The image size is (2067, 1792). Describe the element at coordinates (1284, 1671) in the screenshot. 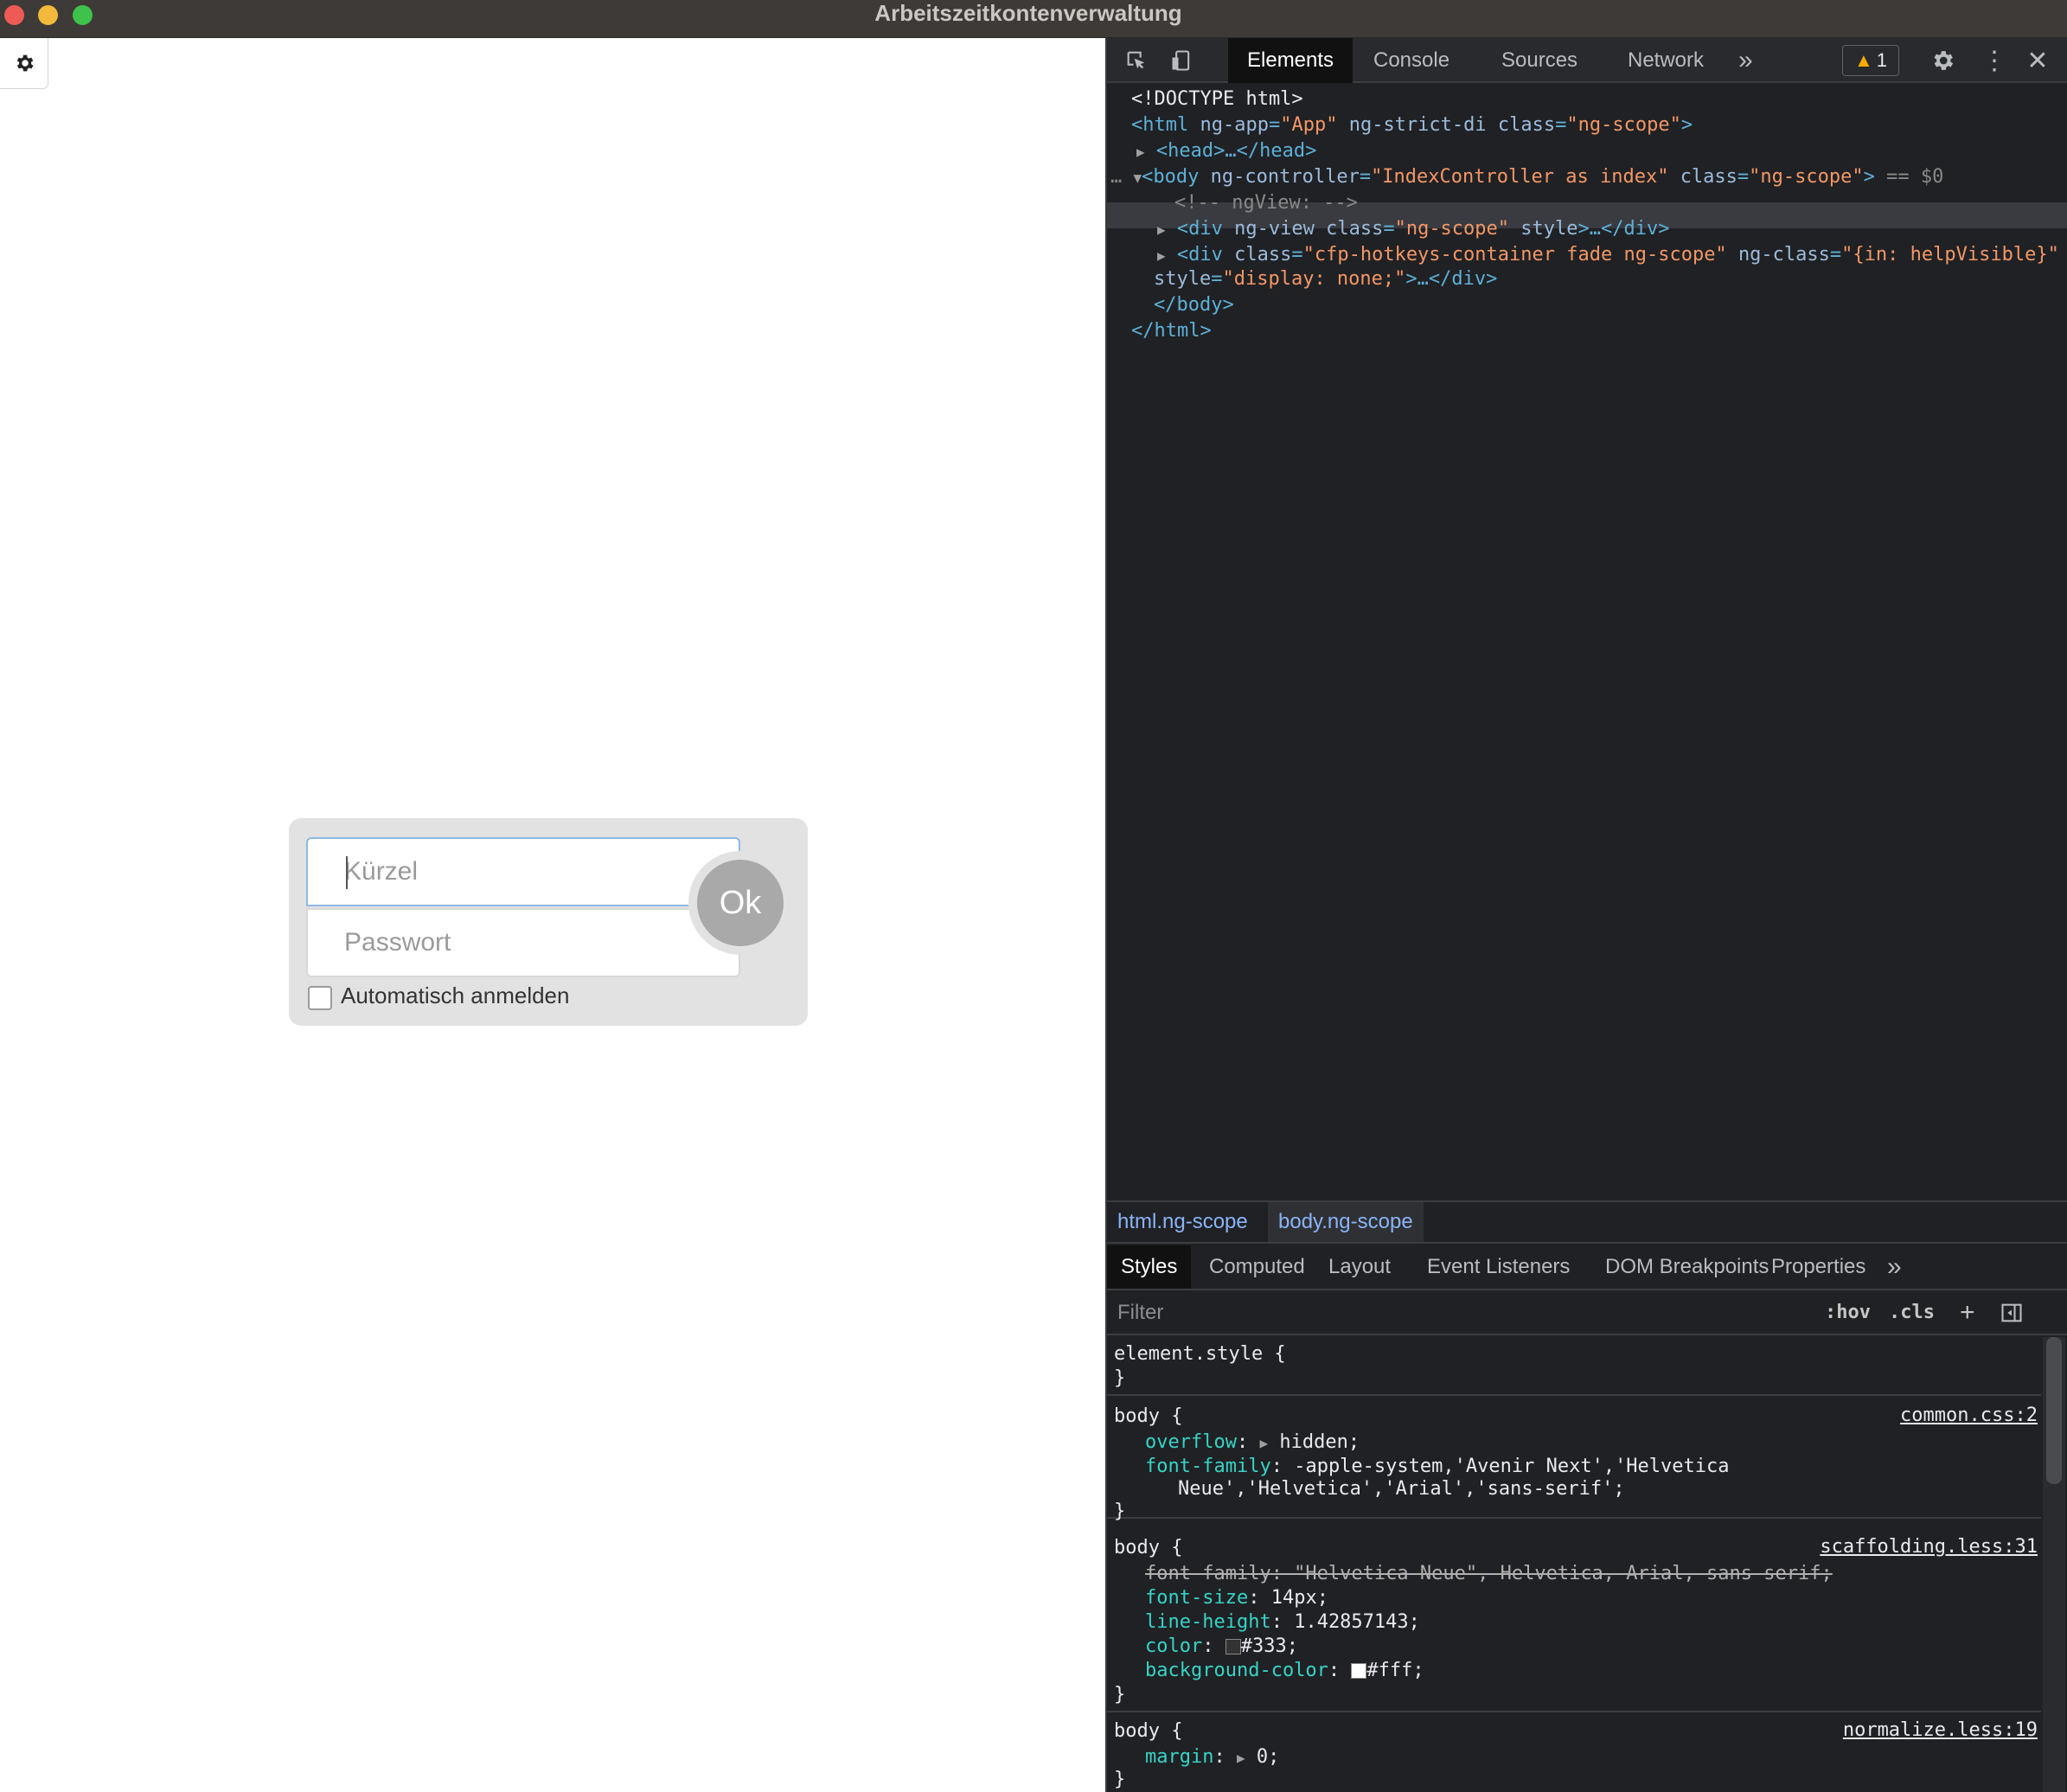

I see `css-declaration: background-color: #fff;` at that location.